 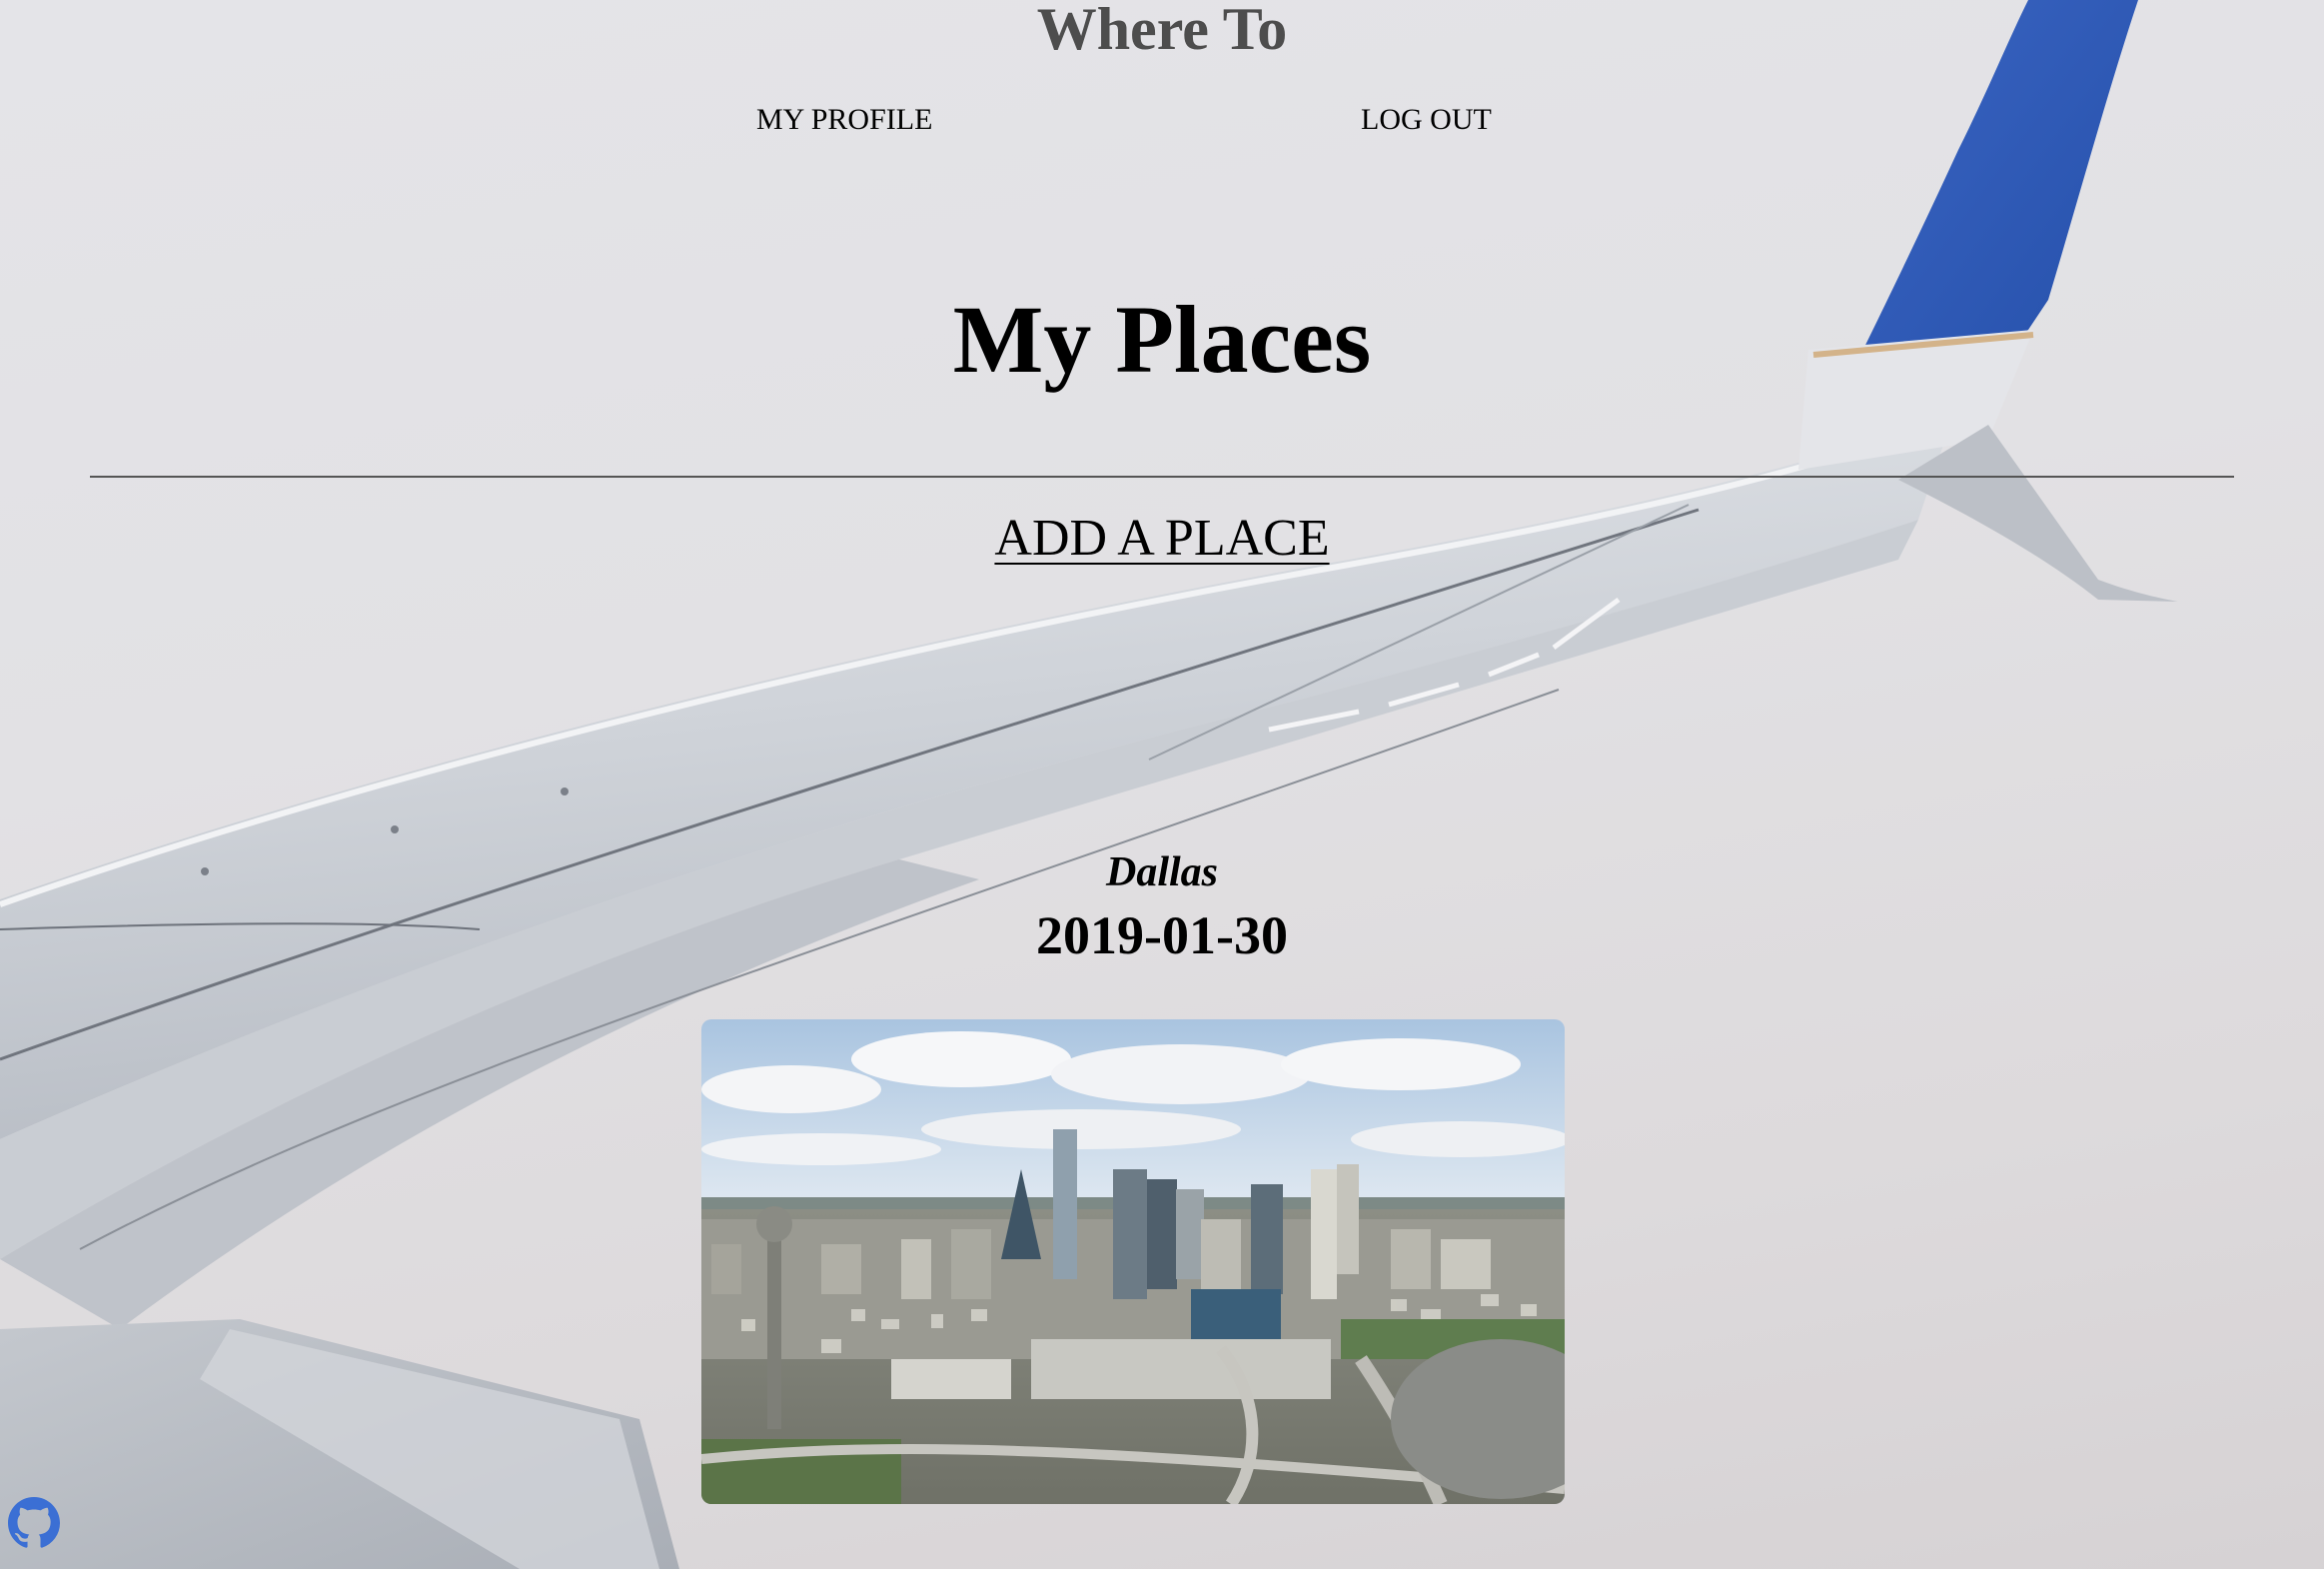 What do you see at coordinates (1162, 477) in the screenshot?
I see `divider` at bounding box center [1162, 477].